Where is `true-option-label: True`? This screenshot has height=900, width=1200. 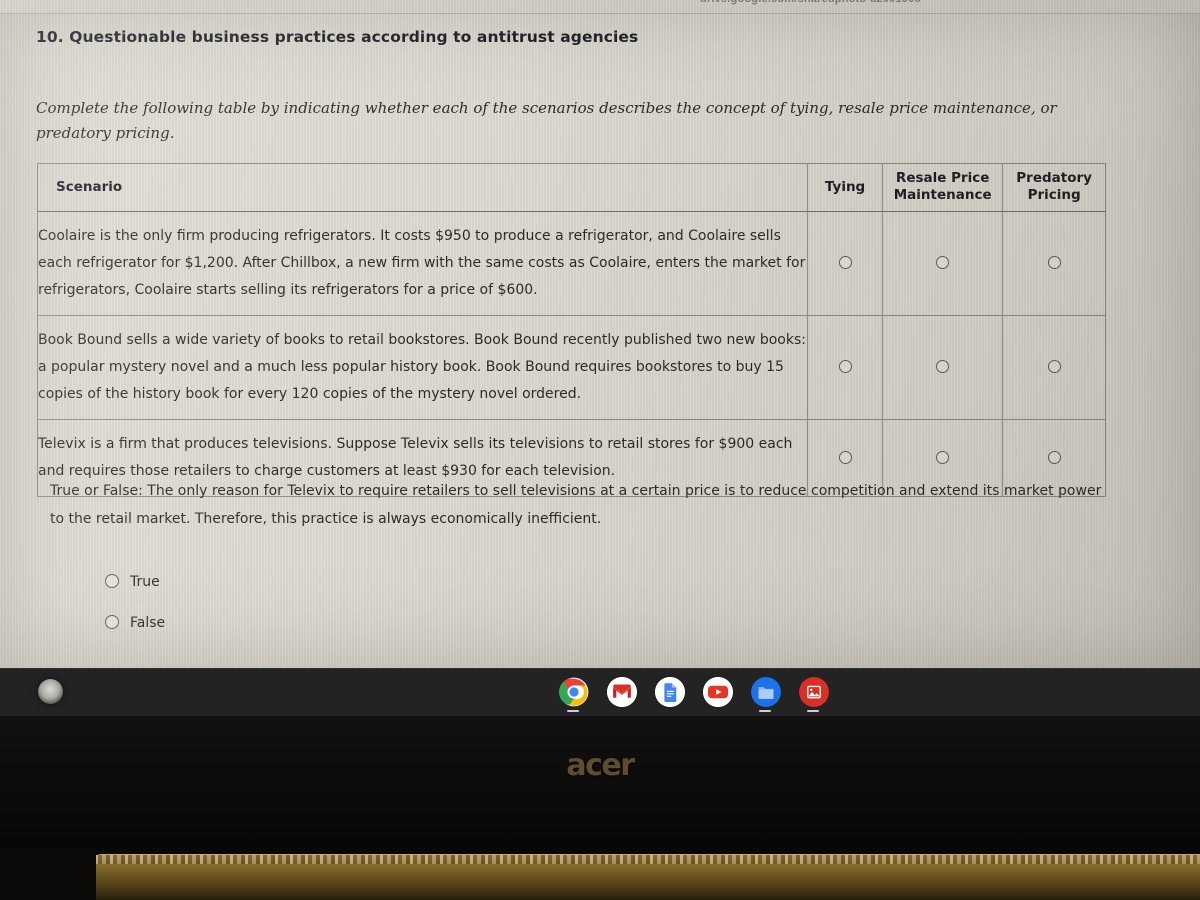 true-option-label: True is located at coordinates (145, 582).